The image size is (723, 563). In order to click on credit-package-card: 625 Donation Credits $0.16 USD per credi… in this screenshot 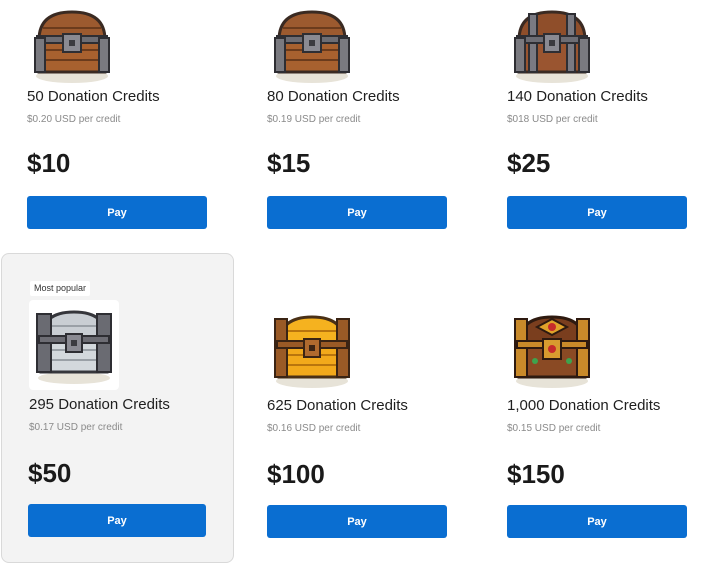, I will do `click(343, 429)`.